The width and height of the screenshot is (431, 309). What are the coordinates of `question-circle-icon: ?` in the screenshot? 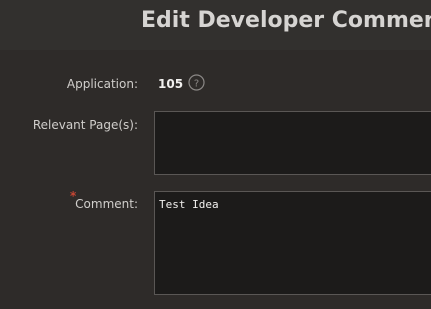 It's located at (196, 82).